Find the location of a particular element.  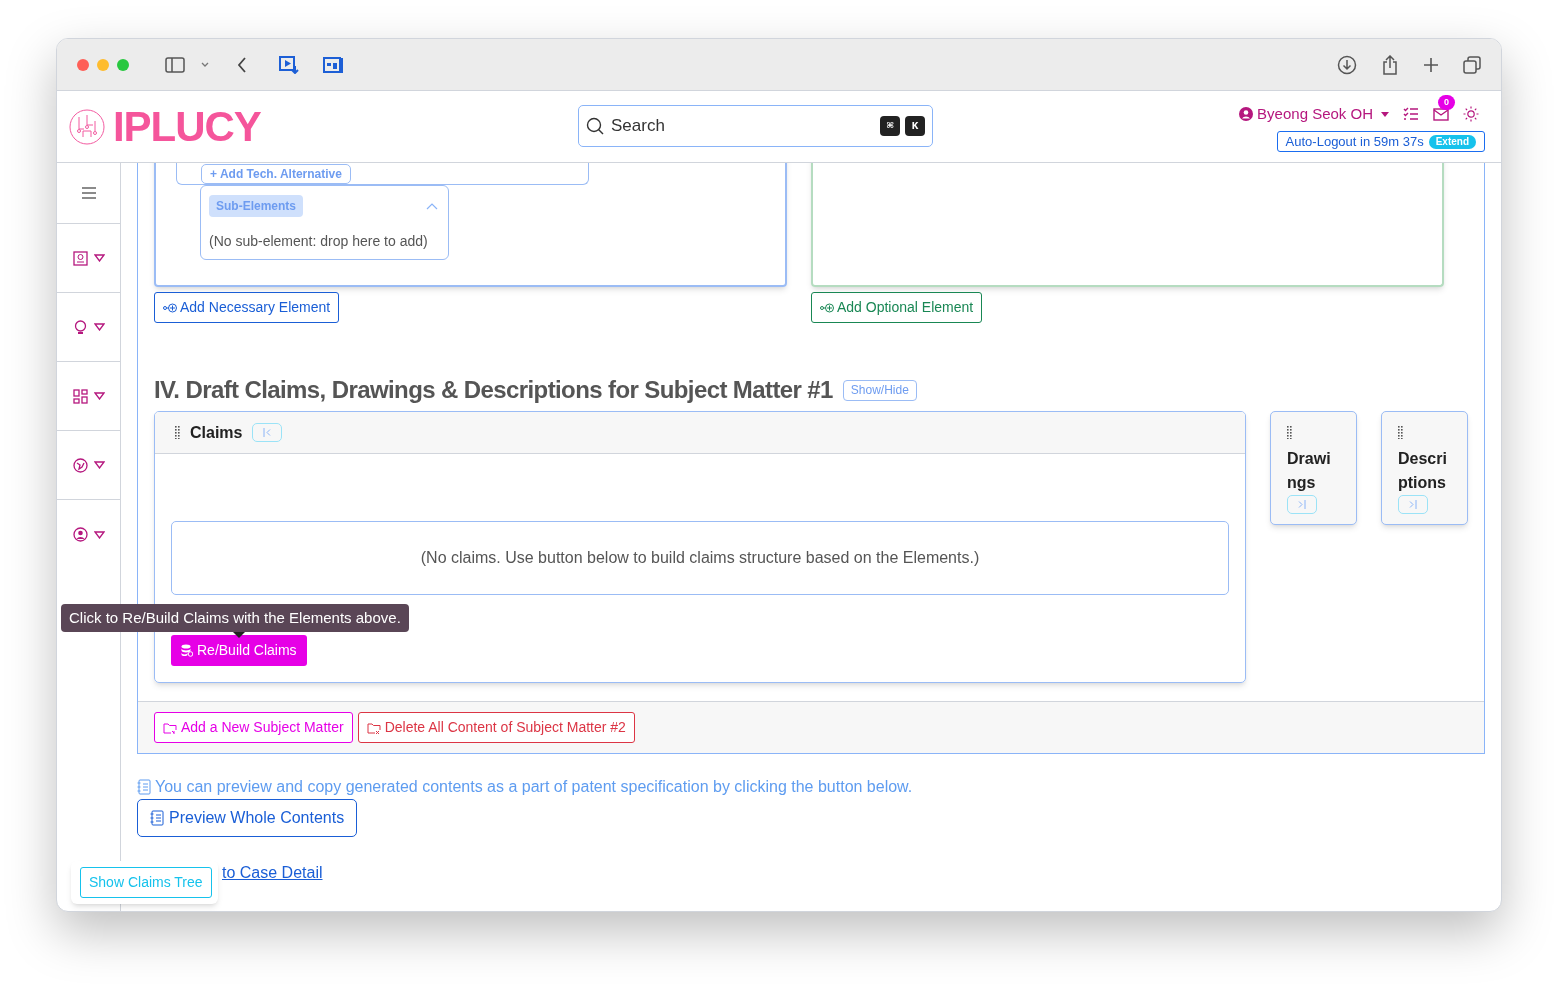

share-icon is located at coordinates (1390, 64).